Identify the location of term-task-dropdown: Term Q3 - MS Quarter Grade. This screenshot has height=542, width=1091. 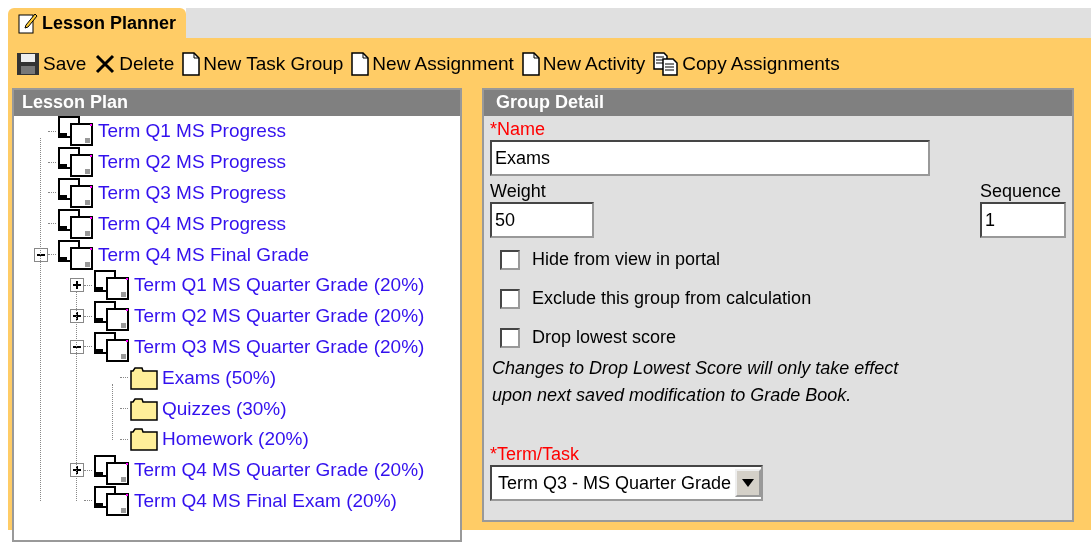
(627, 483).